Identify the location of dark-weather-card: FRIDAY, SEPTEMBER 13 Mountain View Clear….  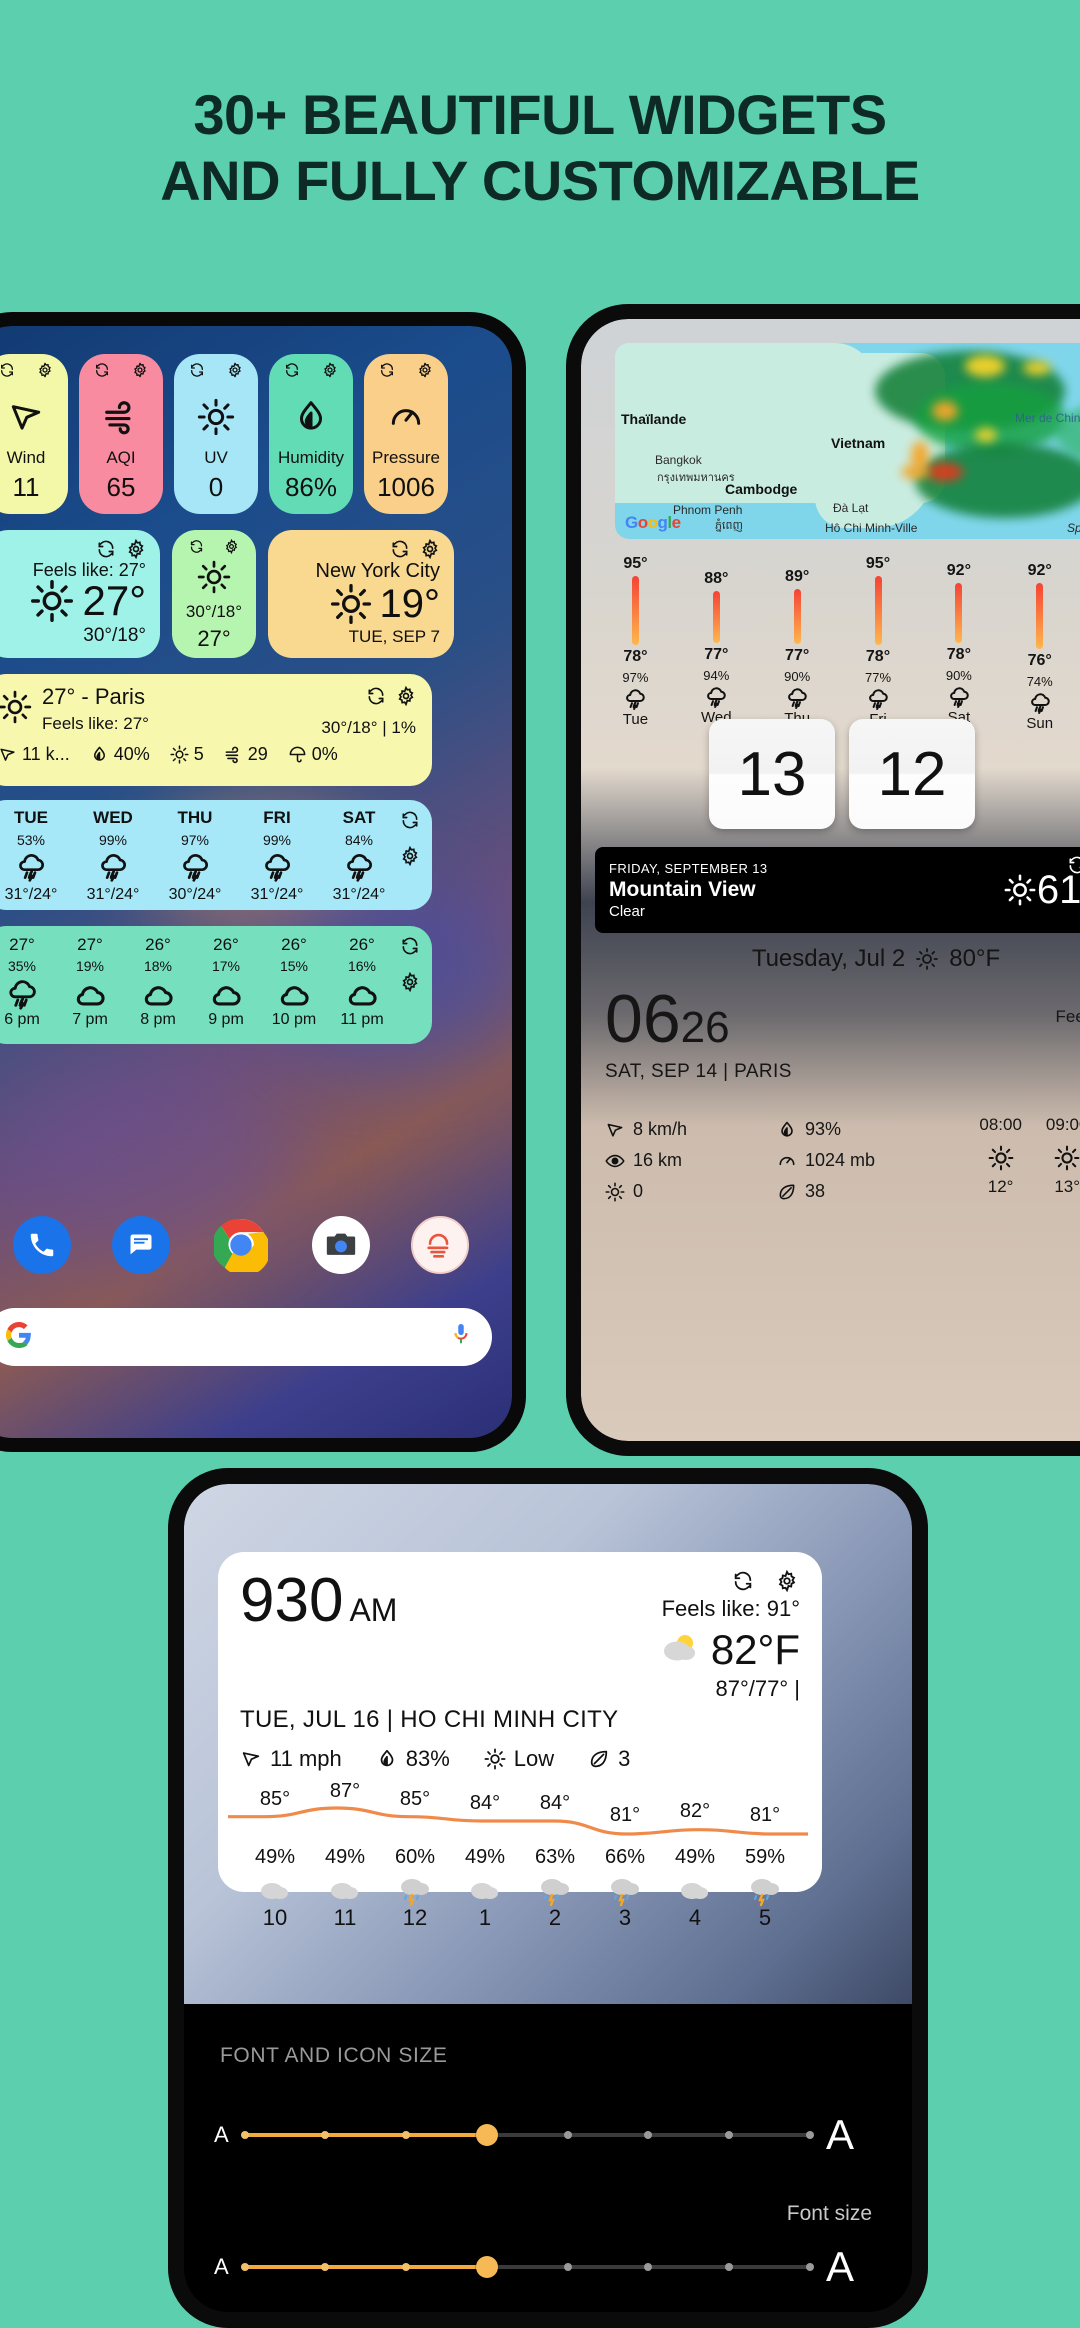
(837, 890).